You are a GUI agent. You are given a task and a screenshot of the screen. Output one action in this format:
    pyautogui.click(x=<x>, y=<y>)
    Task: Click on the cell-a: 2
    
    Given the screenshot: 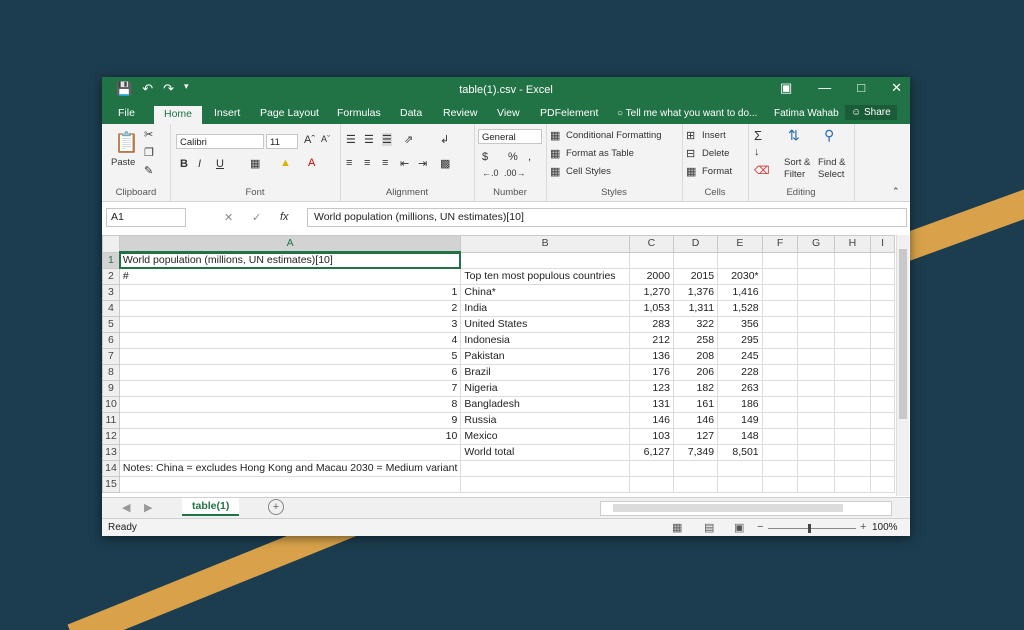 What is the action you would take?
    pyautogui.click(x=290, y=308)
    